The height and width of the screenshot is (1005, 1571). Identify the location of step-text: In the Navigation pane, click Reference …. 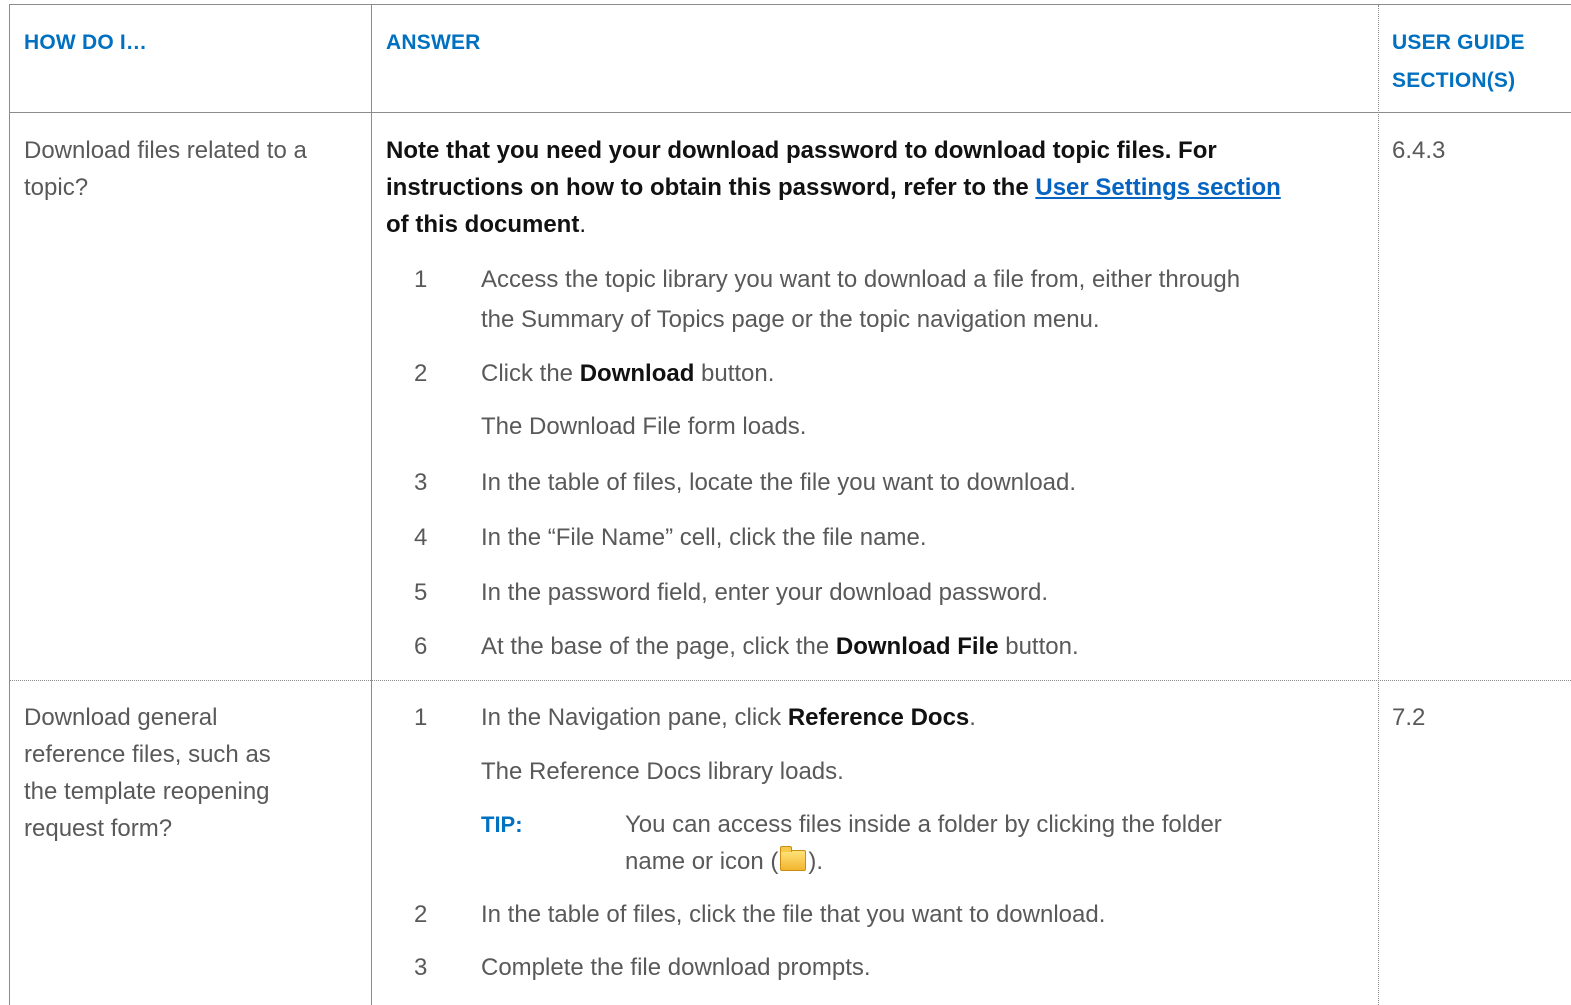
(926, 718).